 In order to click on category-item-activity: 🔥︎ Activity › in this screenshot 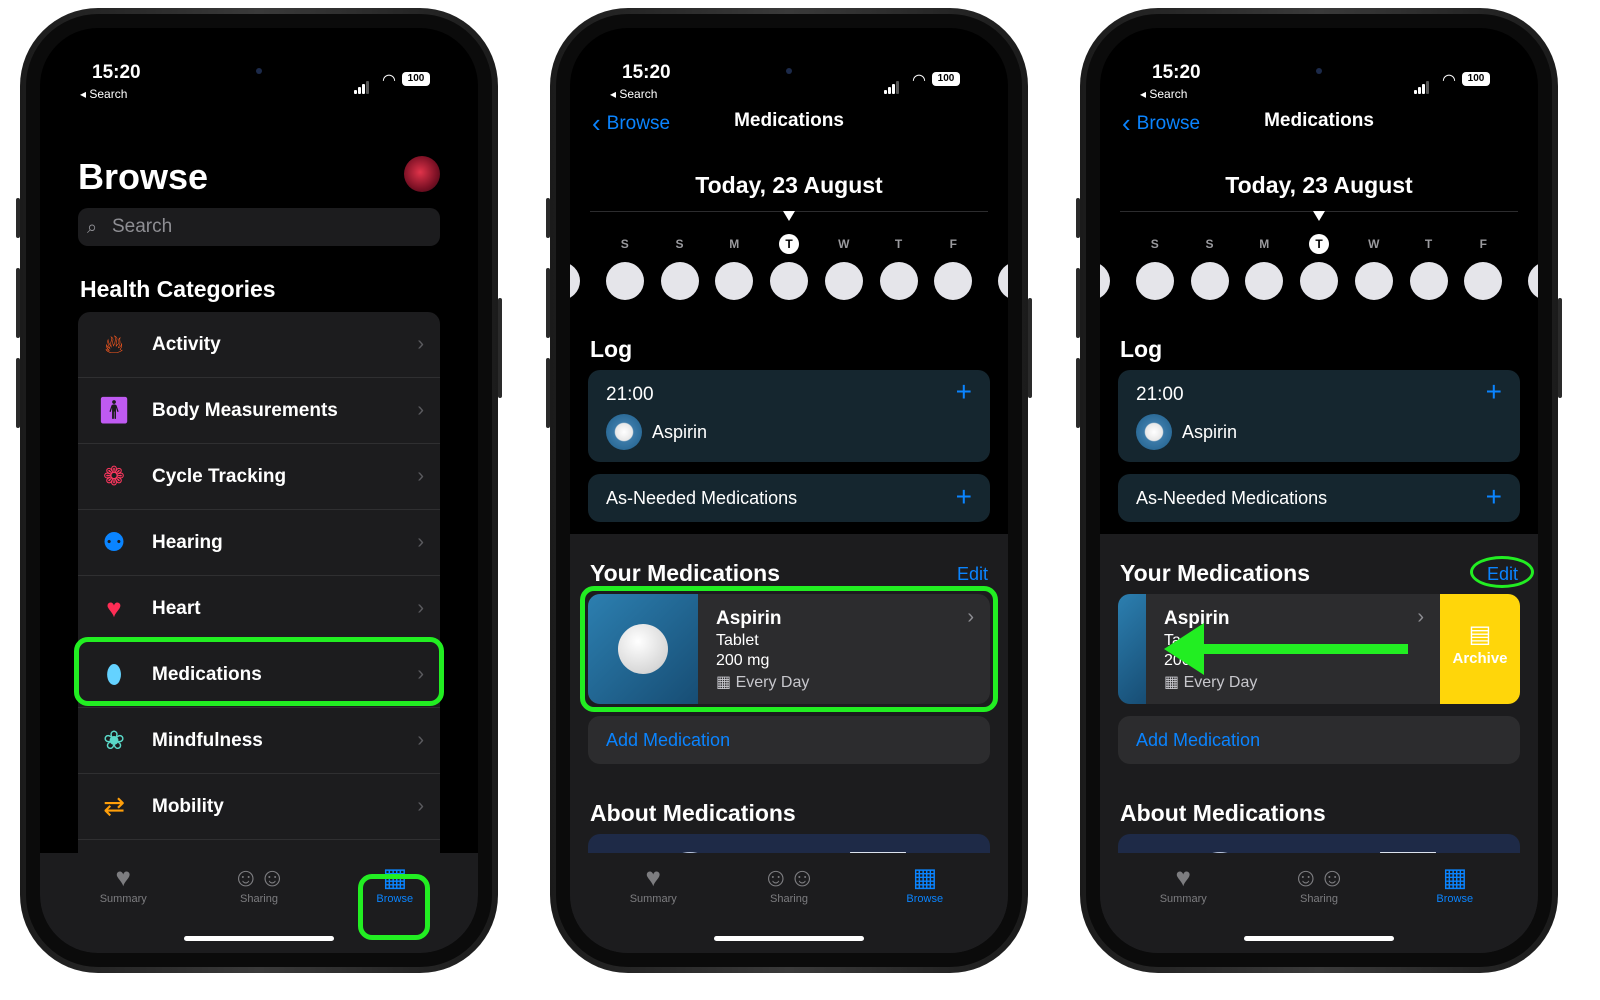, I will do `click(259, 345)`.